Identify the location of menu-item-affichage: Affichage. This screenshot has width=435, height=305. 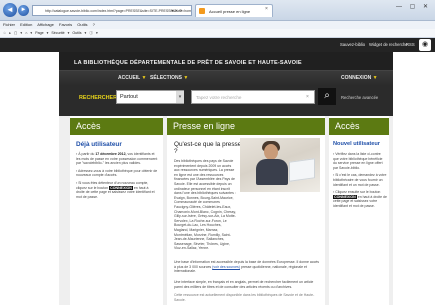
(45, 24).